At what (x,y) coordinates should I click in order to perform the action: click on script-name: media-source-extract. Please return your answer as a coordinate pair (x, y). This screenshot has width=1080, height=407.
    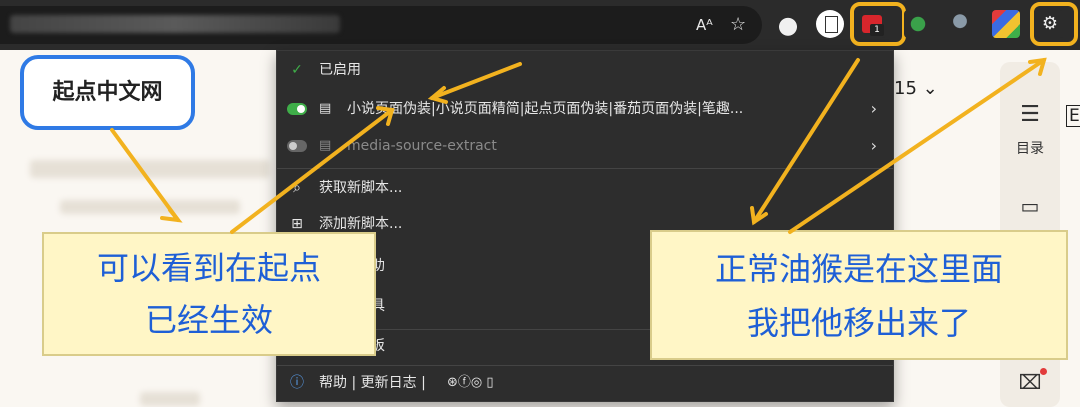
    Looking at the image, I should click on (422, 146).